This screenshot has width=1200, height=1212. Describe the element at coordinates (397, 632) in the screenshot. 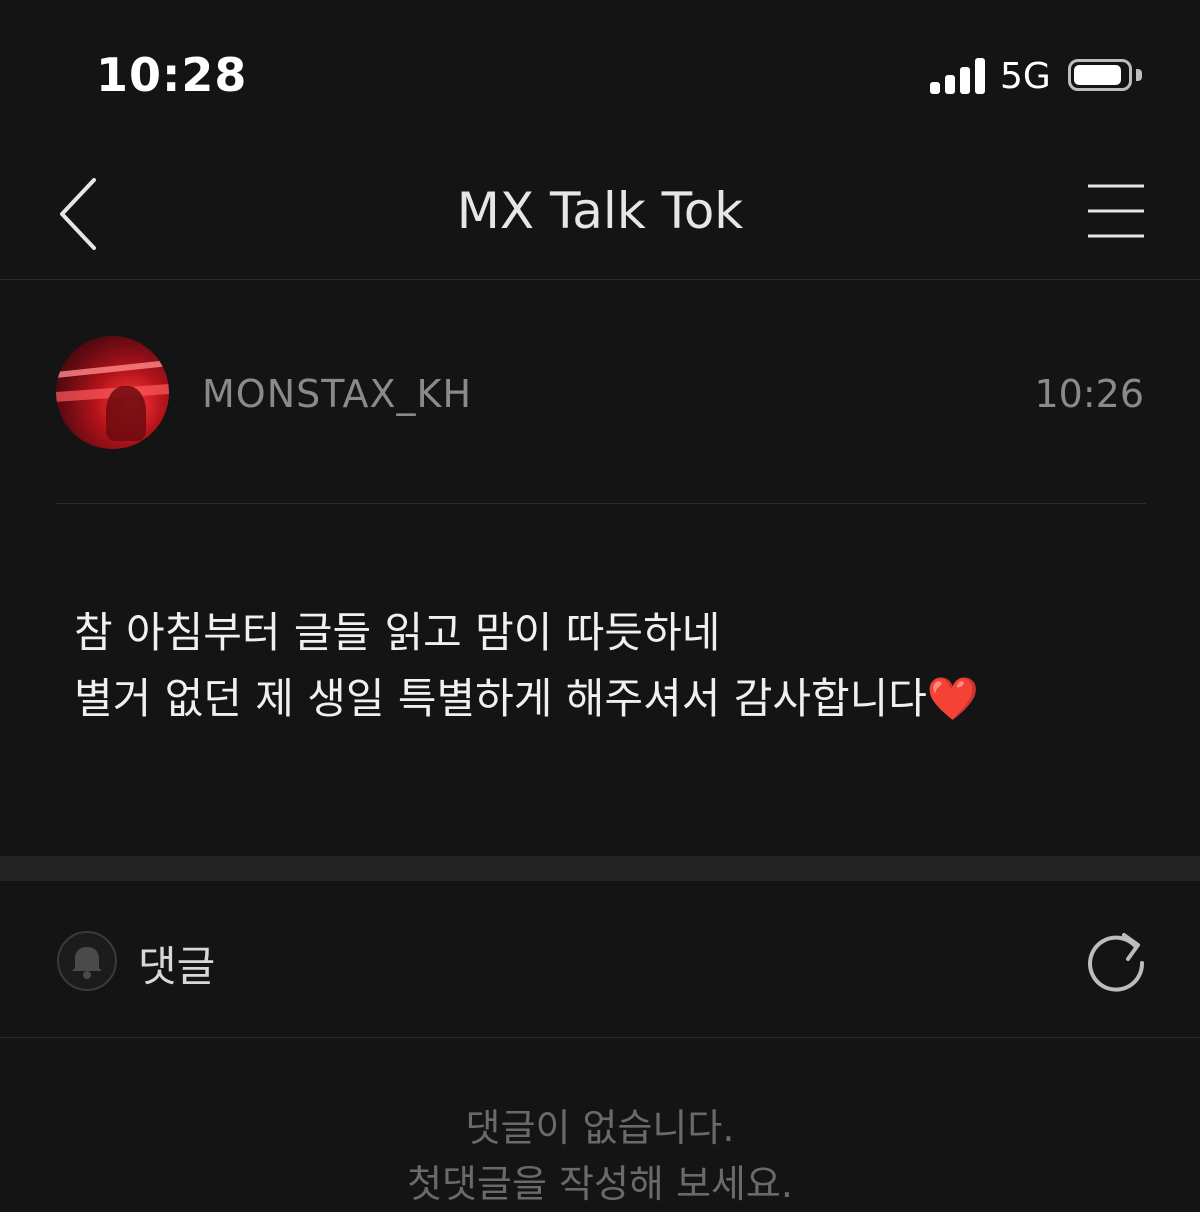

I see `post-body-line: 참 아침부터 글들 읽고 맘이 따듯하네` at that location.